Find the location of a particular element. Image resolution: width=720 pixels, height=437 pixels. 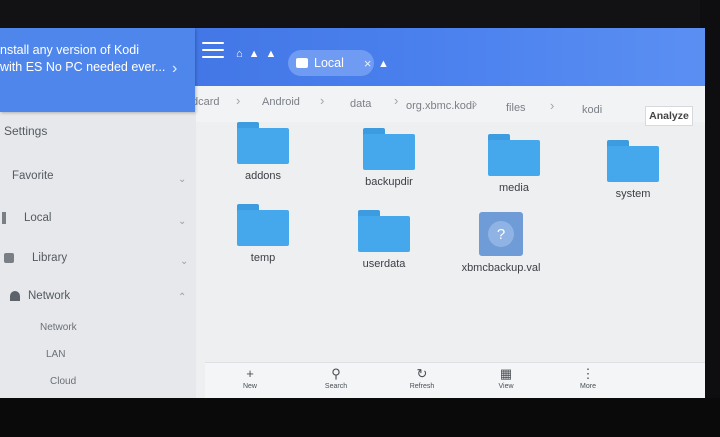

view-button: ▦ View is located at coordinates (506, 377).